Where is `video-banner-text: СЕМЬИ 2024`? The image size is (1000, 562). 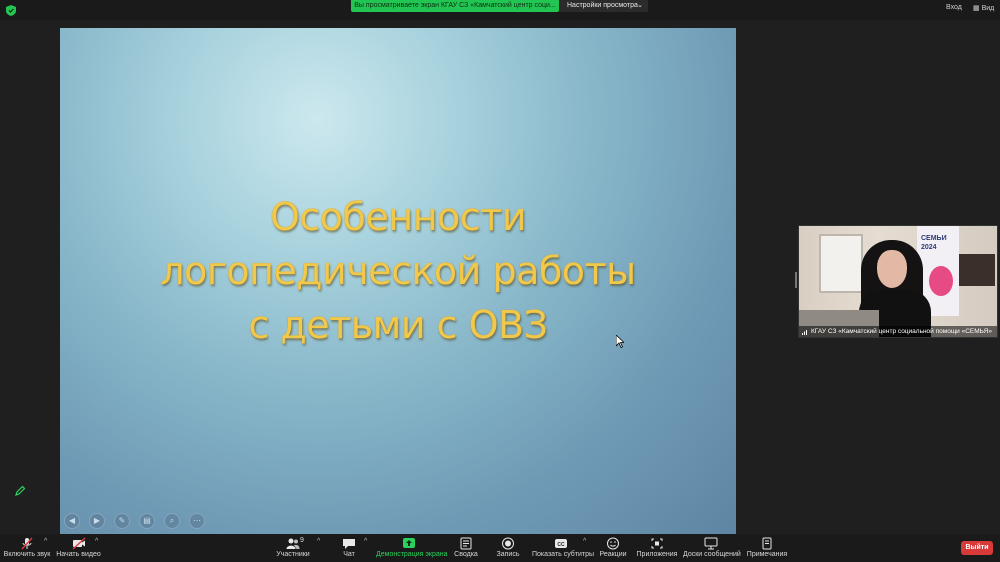 video-banner-text: СЕМЬИ 2024 is located at coordinates (939, 243).